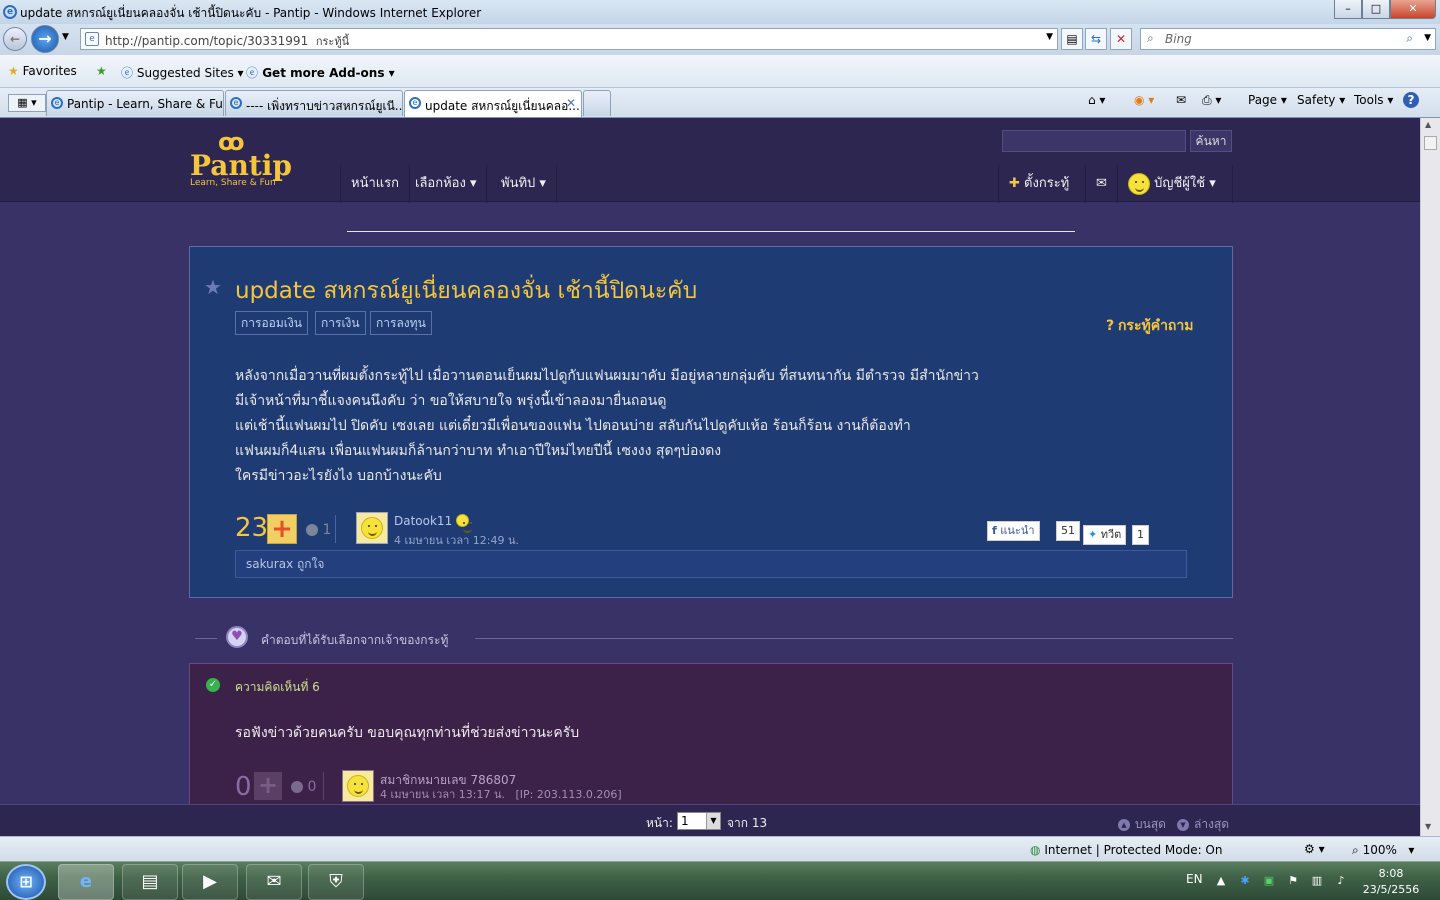 This screenshot has height=900, width=1440. I want to click on maximize-button: □, so click(1376, 9).